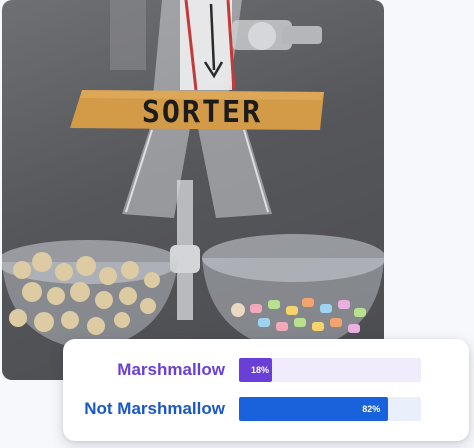 This screenshot has height=448, width=474. What do you see at coordinates (314, 409) in the screenshot?
I see `result-bar-fill: 82%` at bounding box center [314, 409].